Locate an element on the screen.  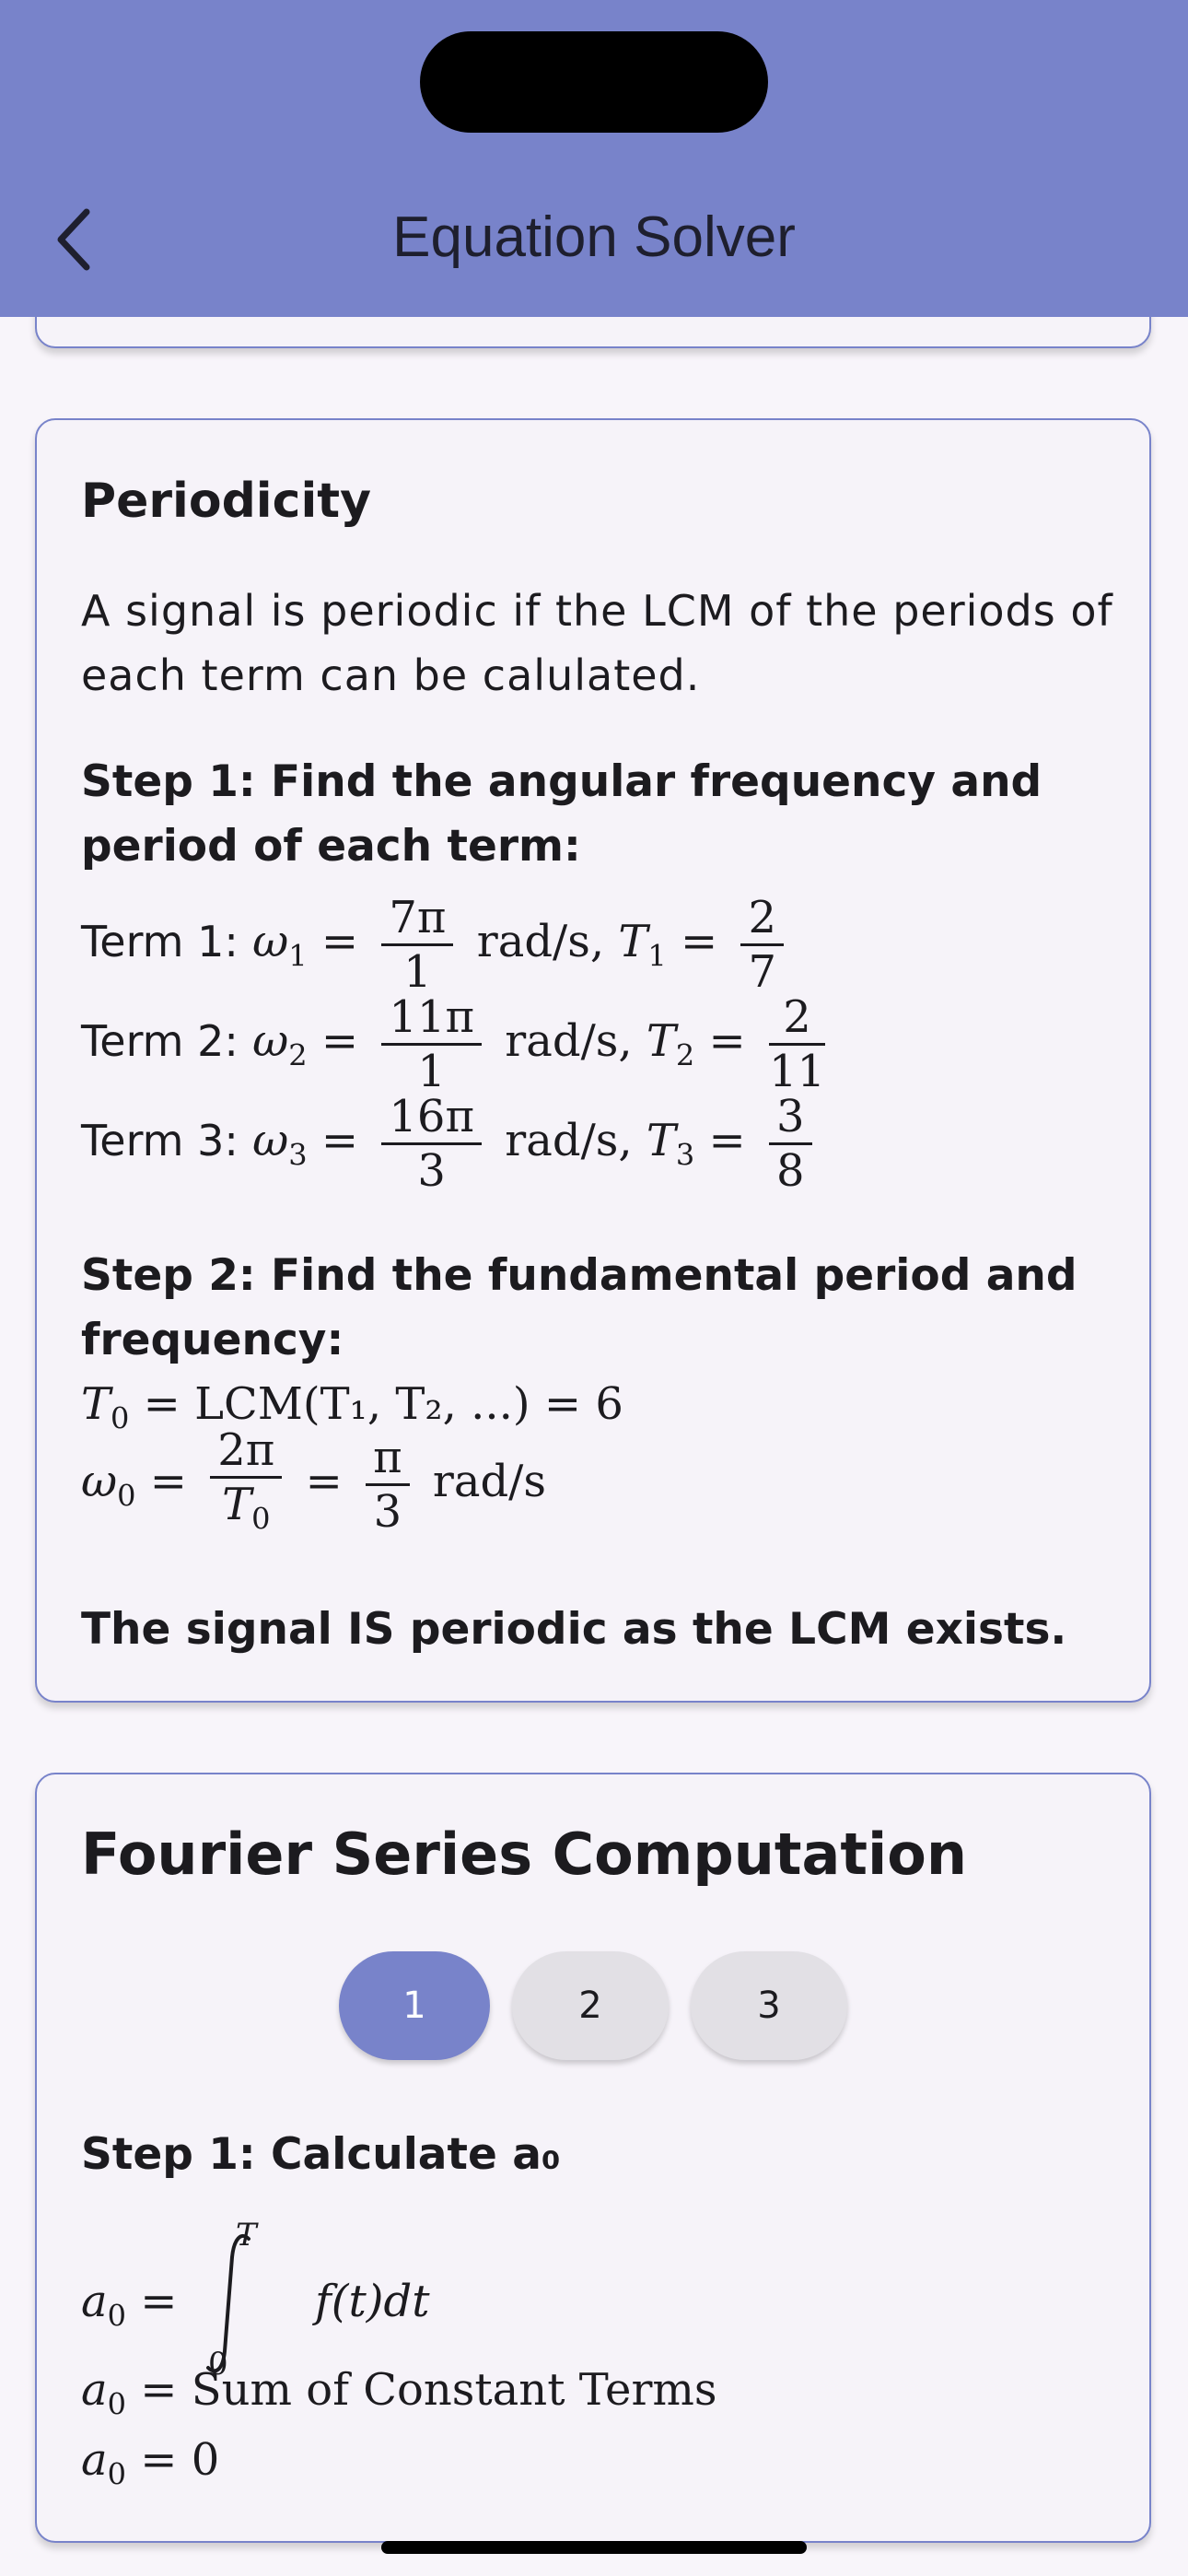
term-1-equation: Term 1: ω1 = 7π 1 rad/s, T1 = 27 is located at coordinates (437, 945).